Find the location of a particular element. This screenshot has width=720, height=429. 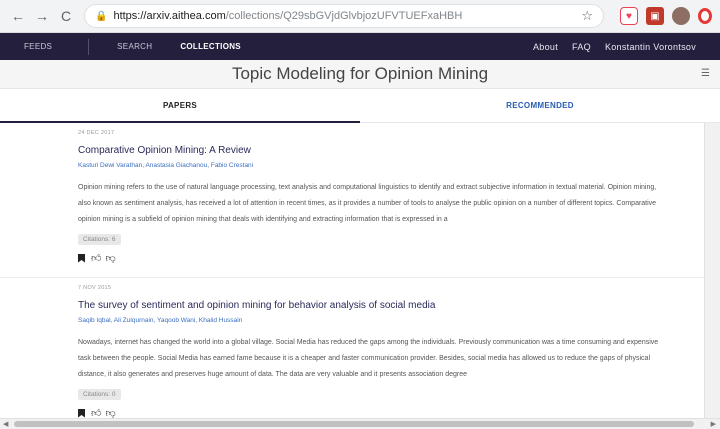

back-icon: ← is located at coordinates (18, 16).